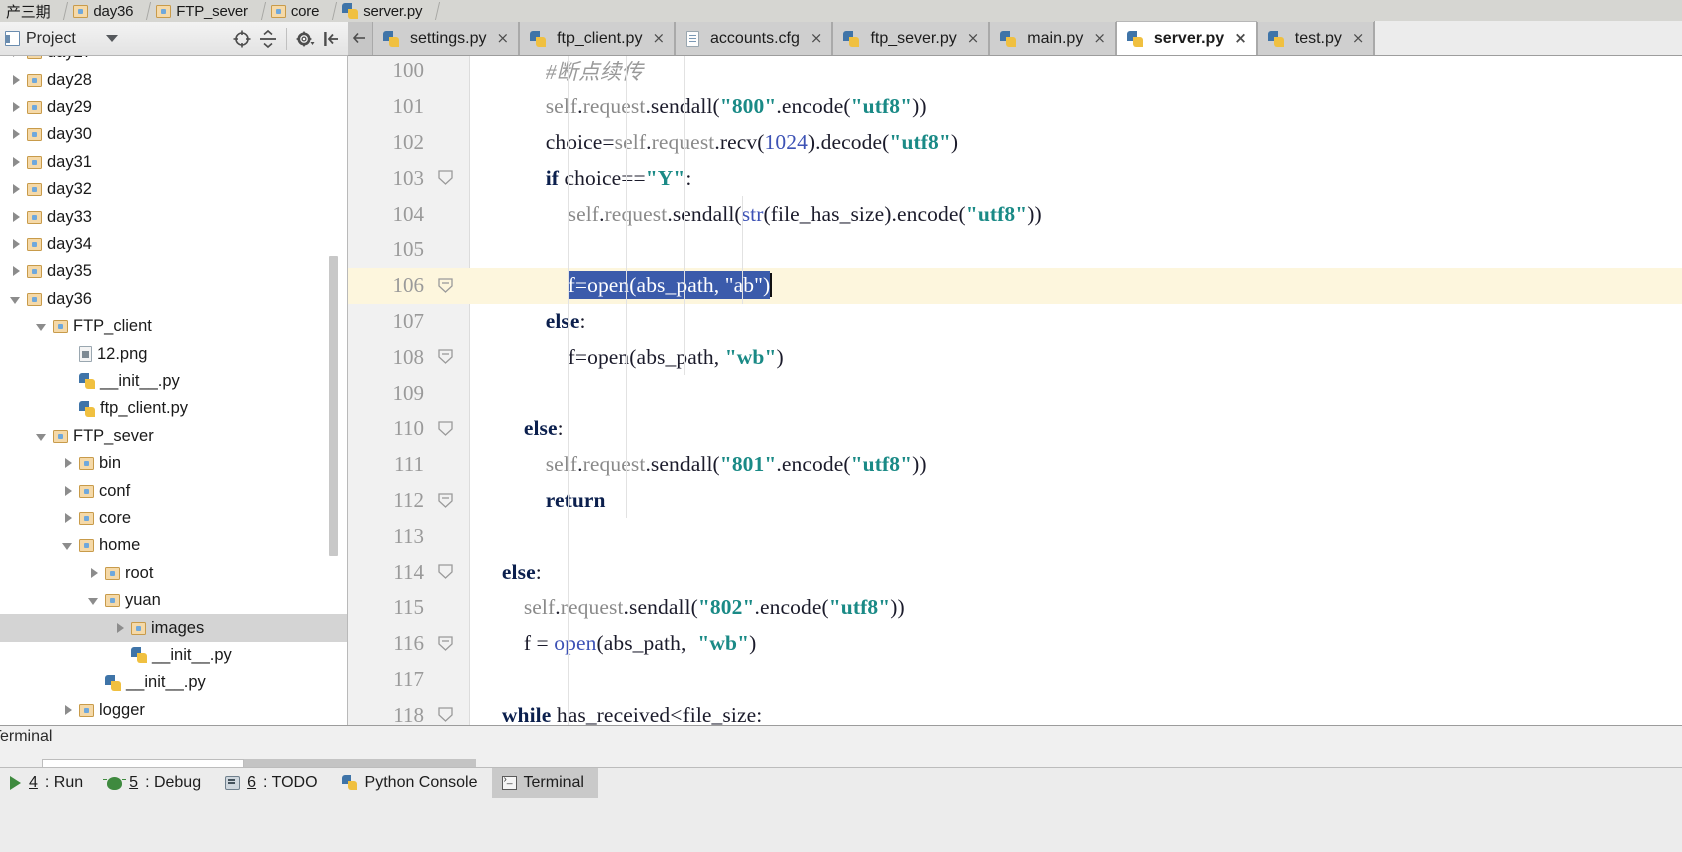 This screenshot has height=852, width=1682. What do you see at coordinates (1052, 38) in the screenshot?
I see `editor-tab-mainpy: main.py ×` at bounding box center [1052, 38].